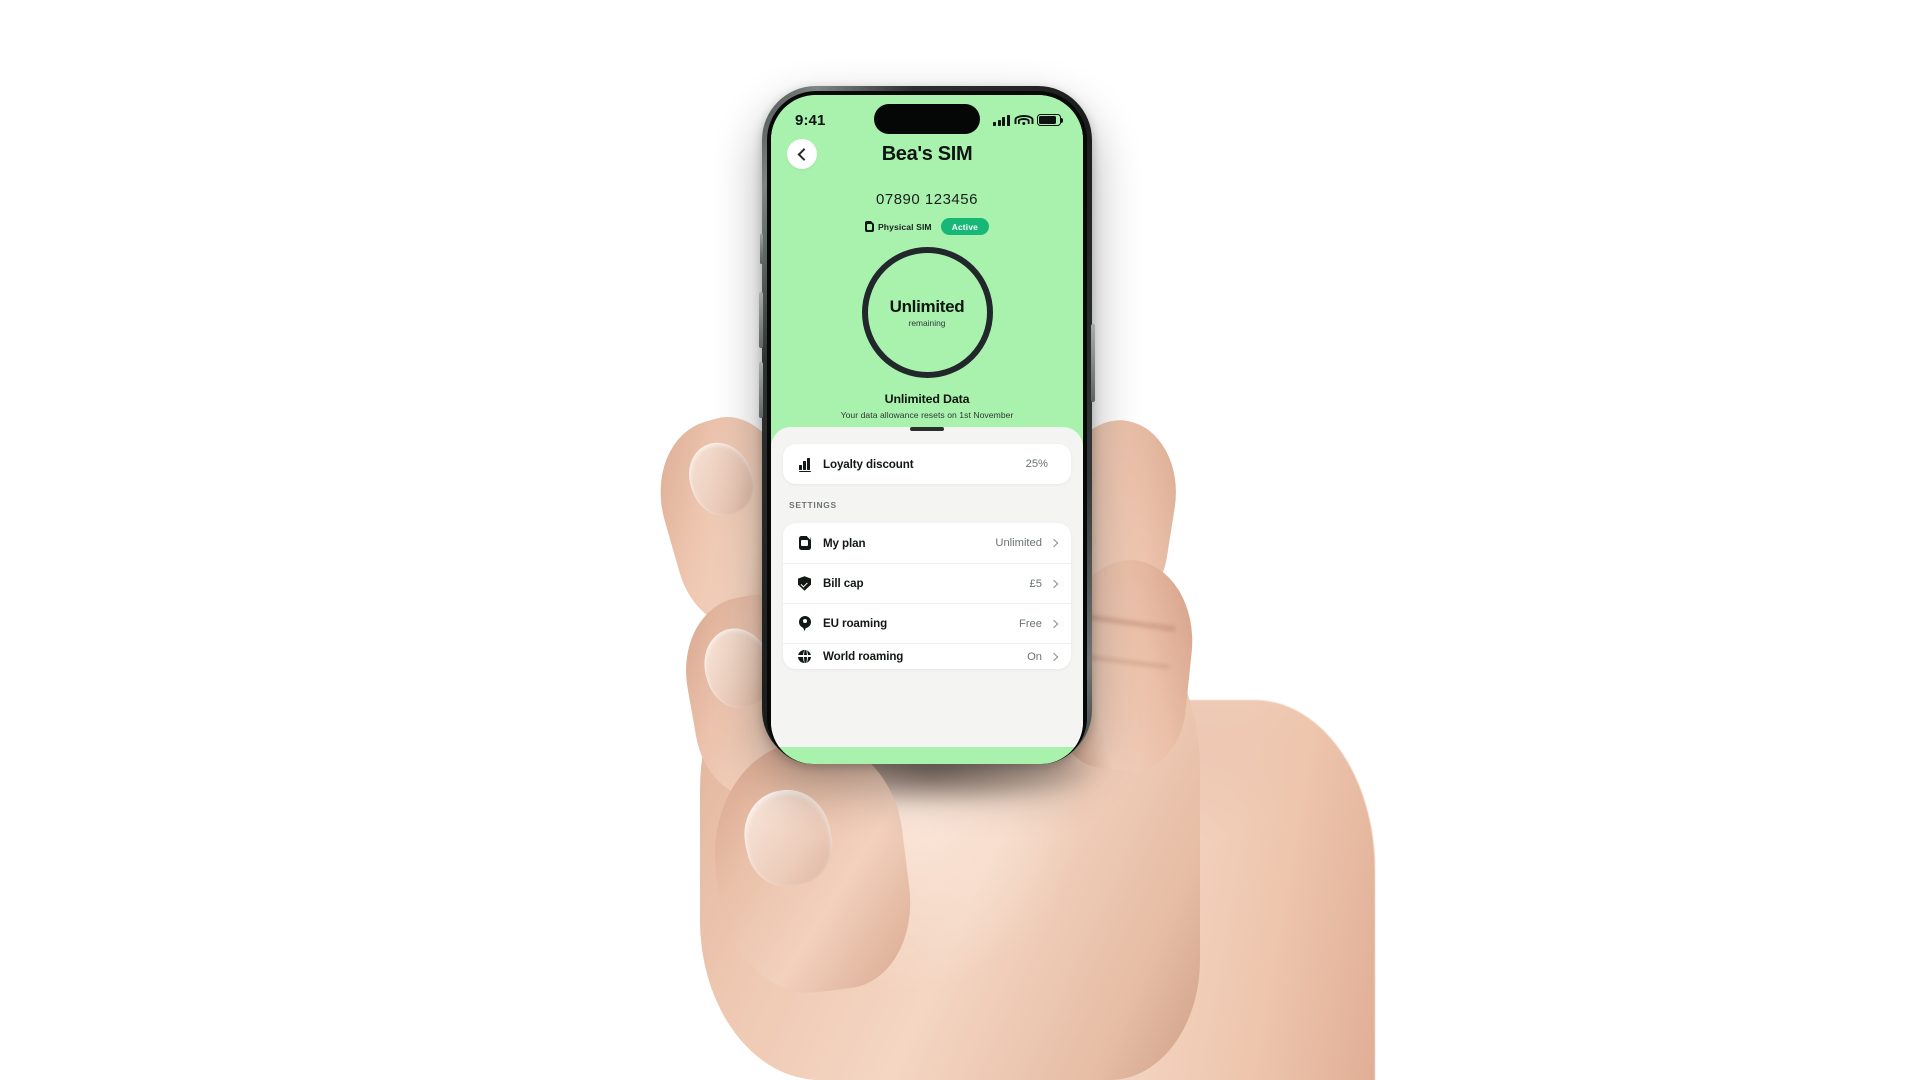 Image resolution: width=1920 pixels, height=1080 pixels. Describe the element at coordinates (804, 656) in the screenshot. I see `globe-icon` at that location.